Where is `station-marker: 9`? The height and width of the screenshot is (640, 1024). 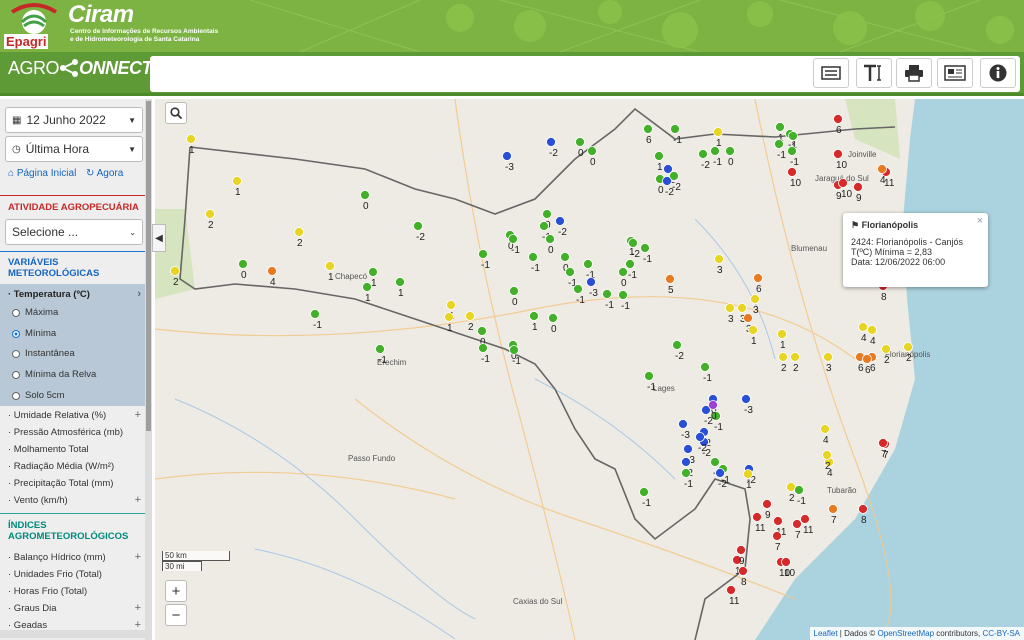 station-marker: 9 is located at coordinates (858, 193).